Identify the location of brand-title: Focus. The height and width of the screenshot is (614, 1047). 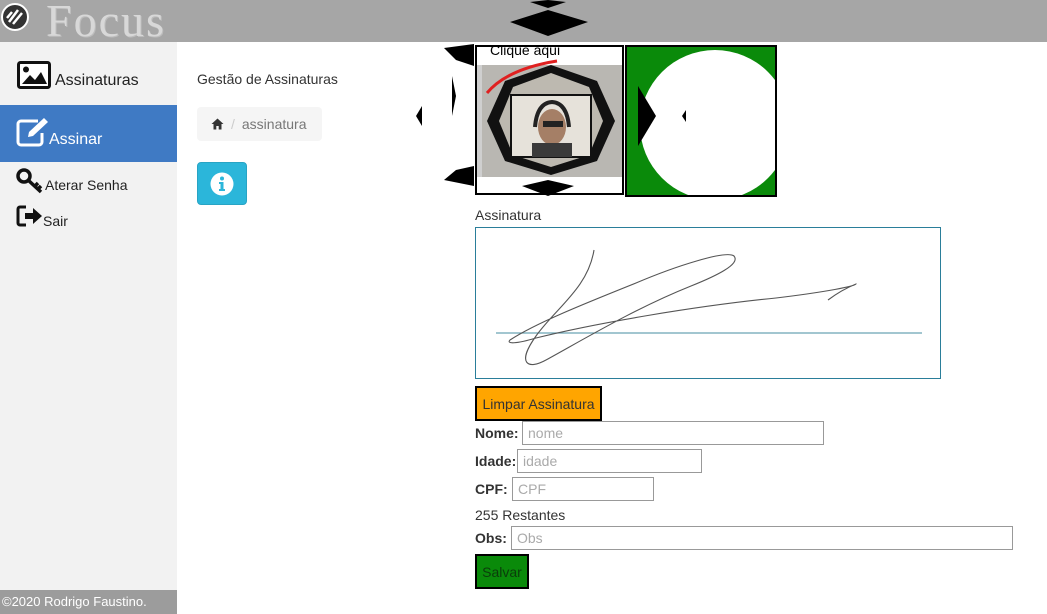
(106, 23).